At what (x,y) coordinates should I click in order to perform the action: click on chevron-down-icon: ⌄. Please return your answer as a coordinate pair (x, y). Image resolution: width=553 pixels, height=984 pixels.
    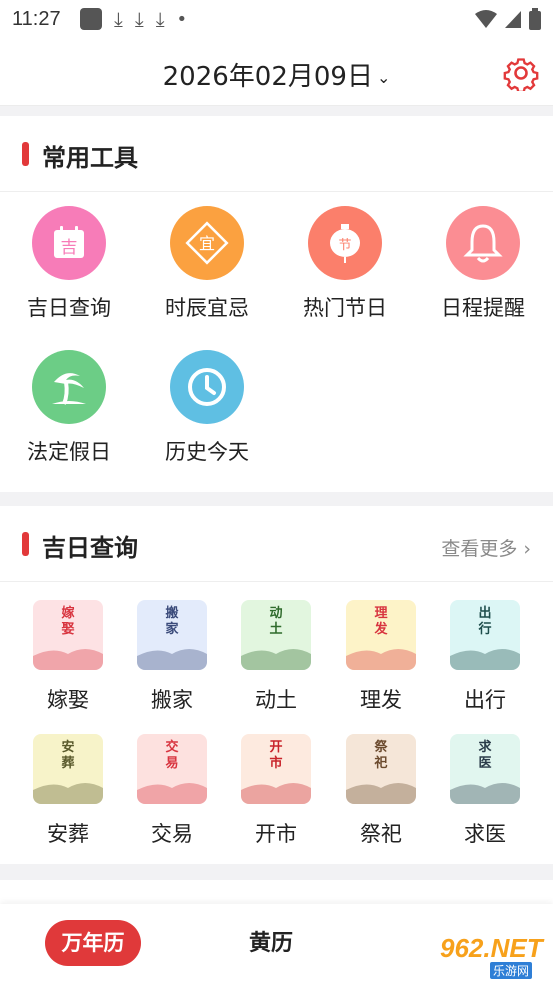
    Looking at the image, I should click on (383, 77).